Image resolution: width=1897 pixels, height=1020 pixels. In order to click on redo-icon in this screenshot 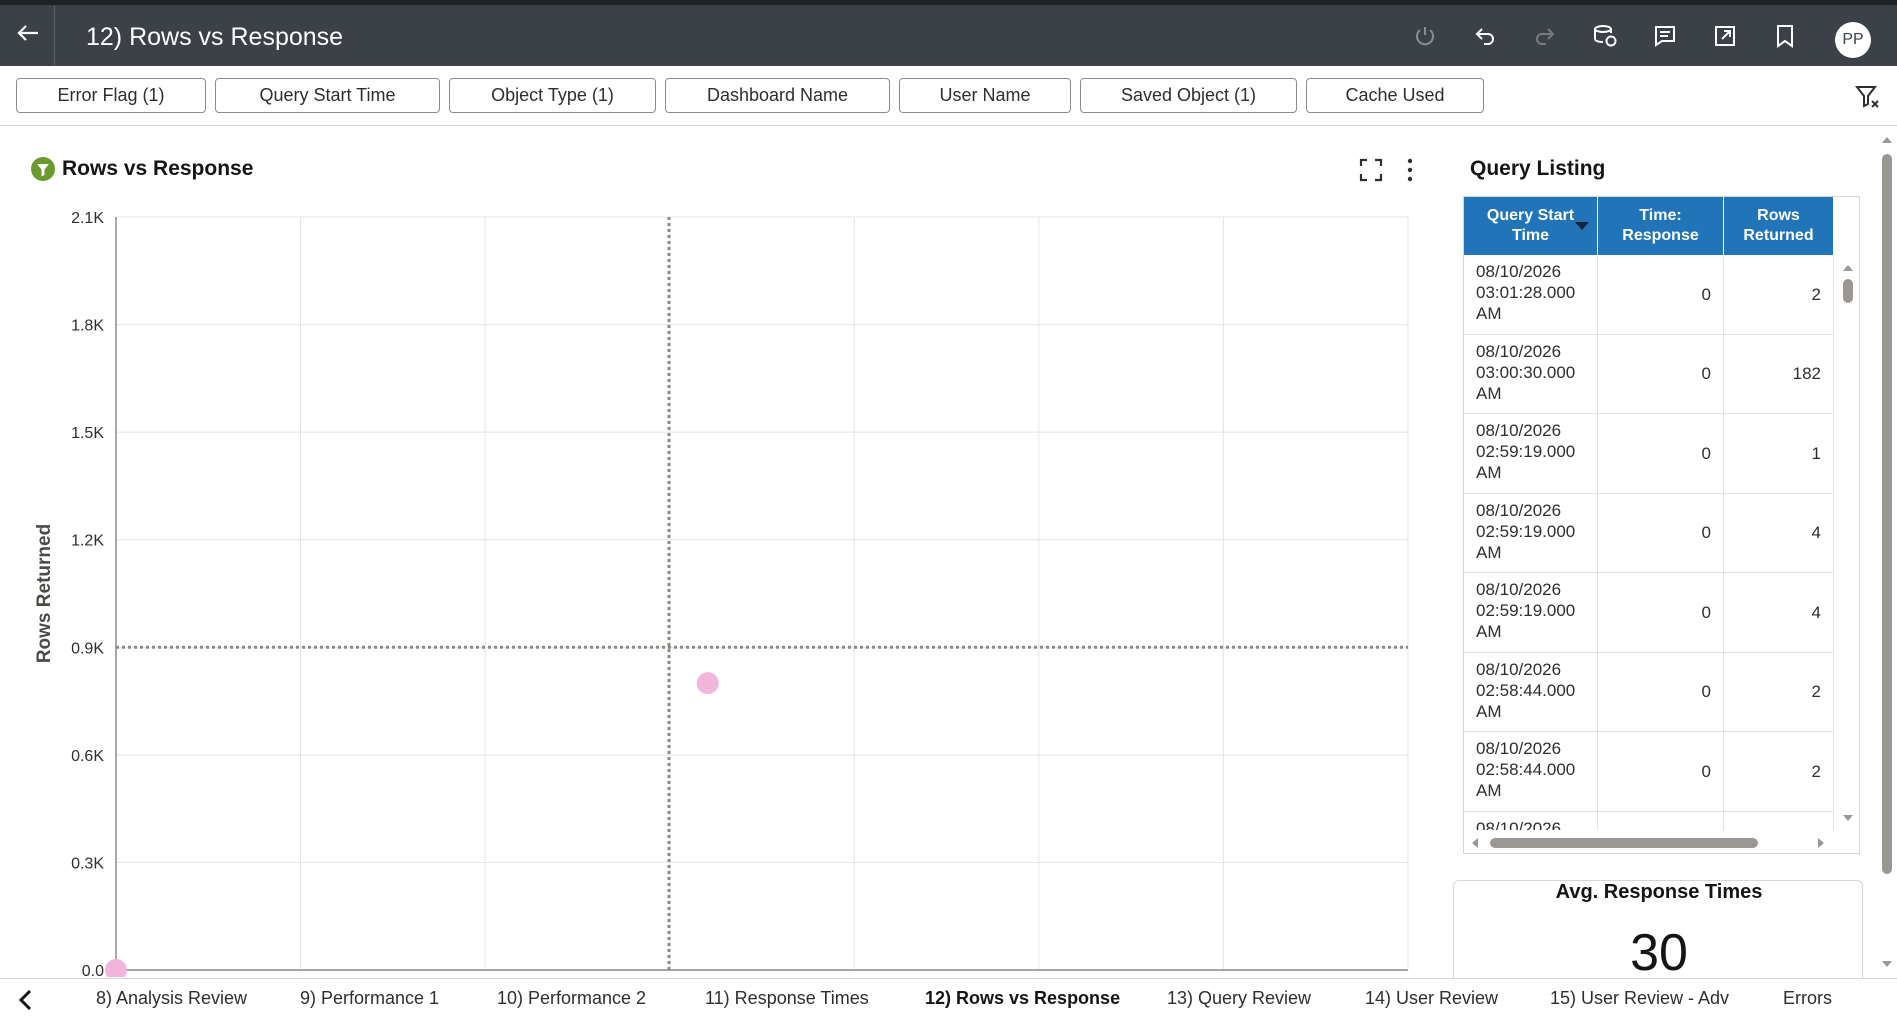, I will do `click(1545, 36)`.